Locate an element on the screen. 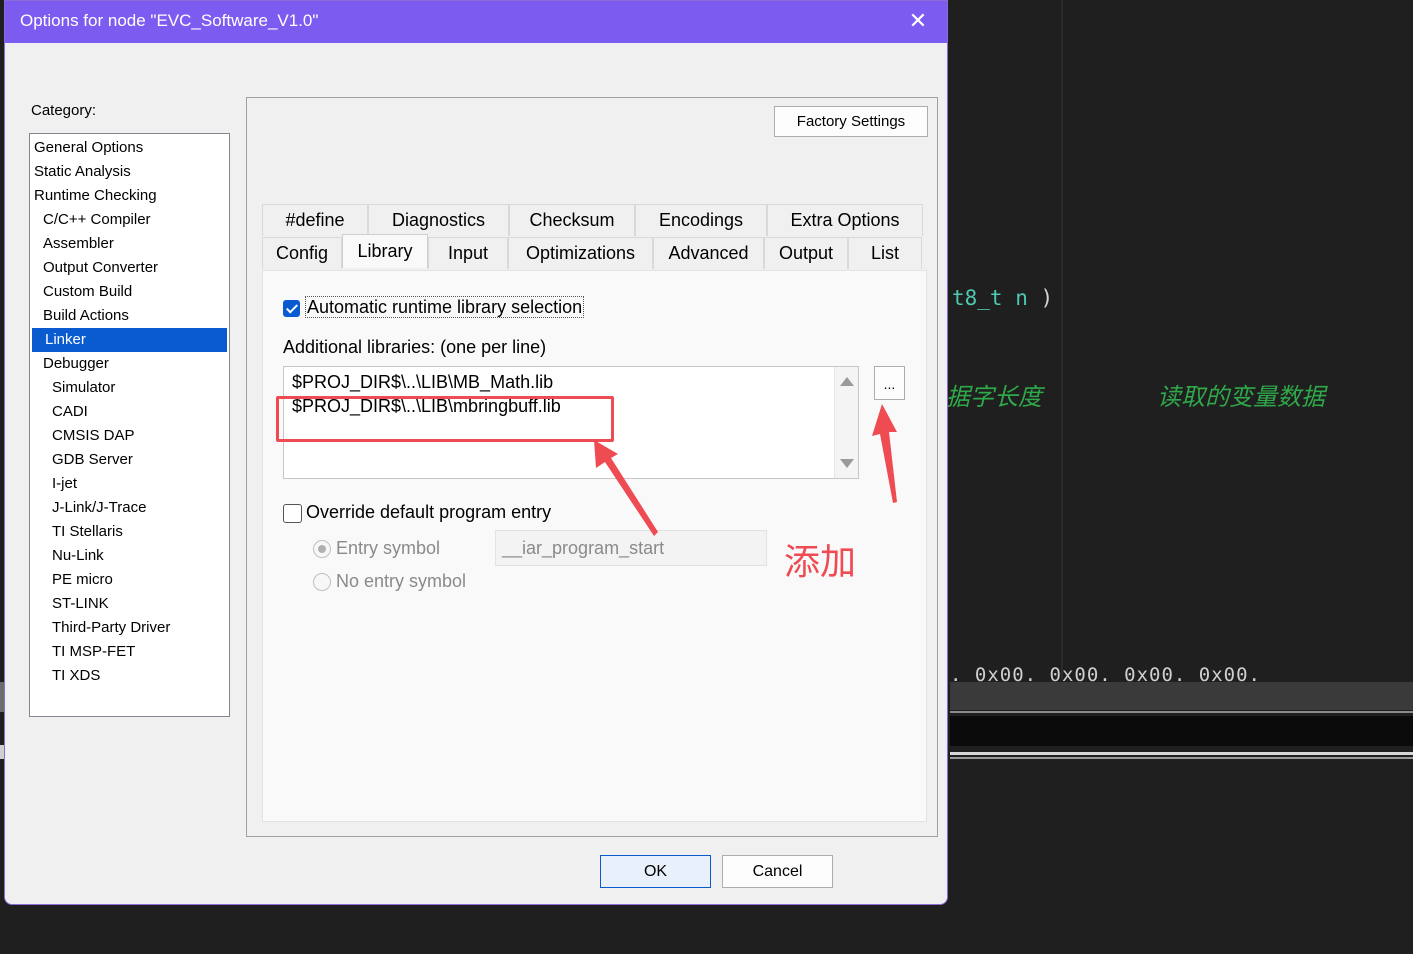  annotation-arrows is located at coordinates (745, 470).